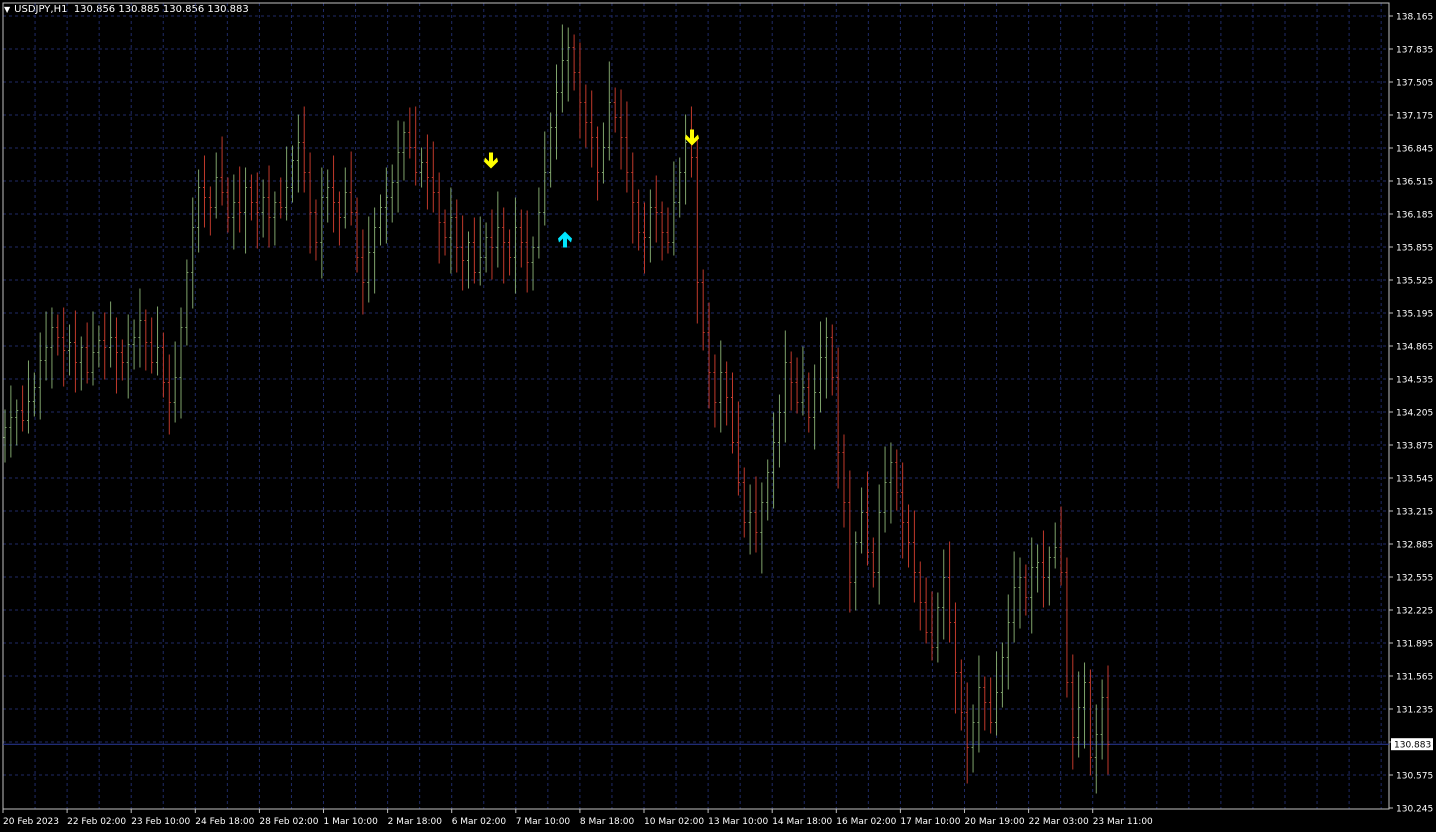  Describe the element at coordinates (288, 822) in the screenshot. I see `time-axis-label: 28 Feb 02:00` at that location.